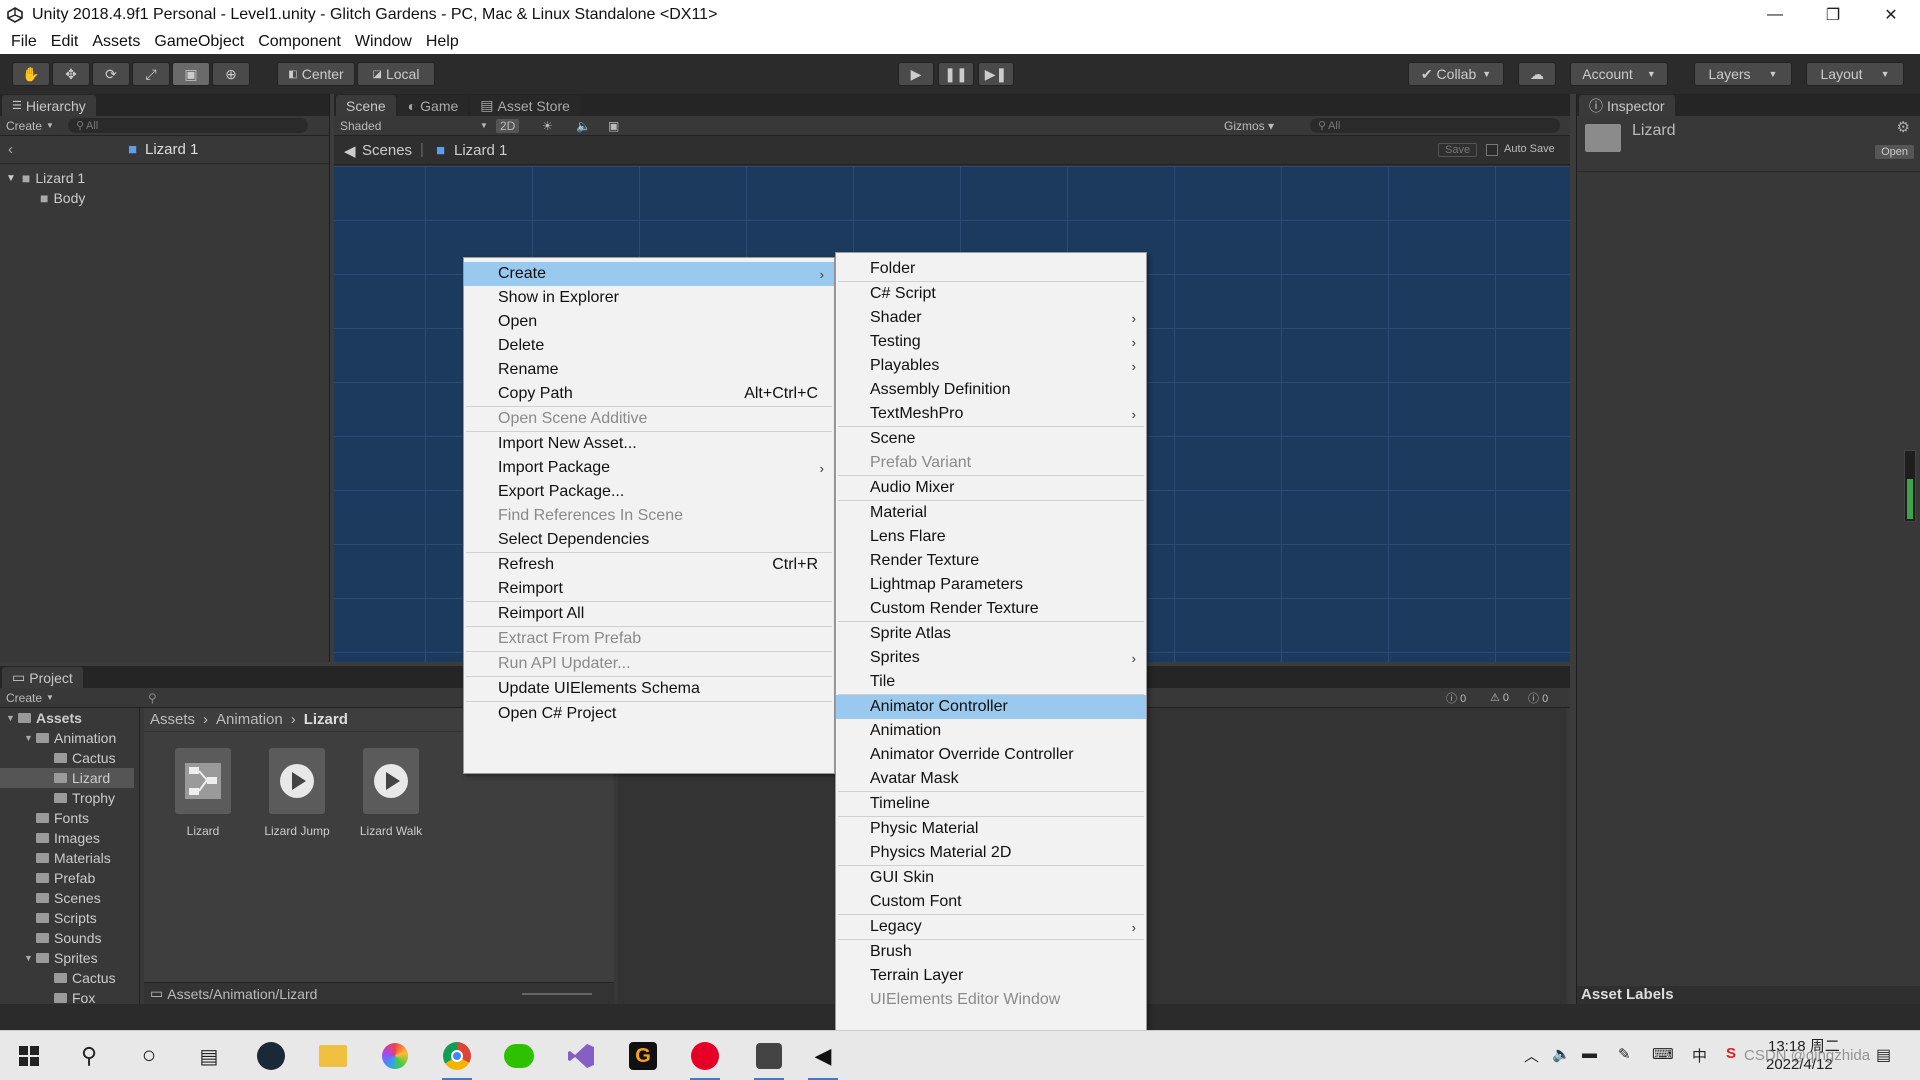 The image size is (1920, 1080). Describe the element at coordinates (1456, 74) in the screenshot. I see `collab-button: ✔ Collab ▼` at that location.